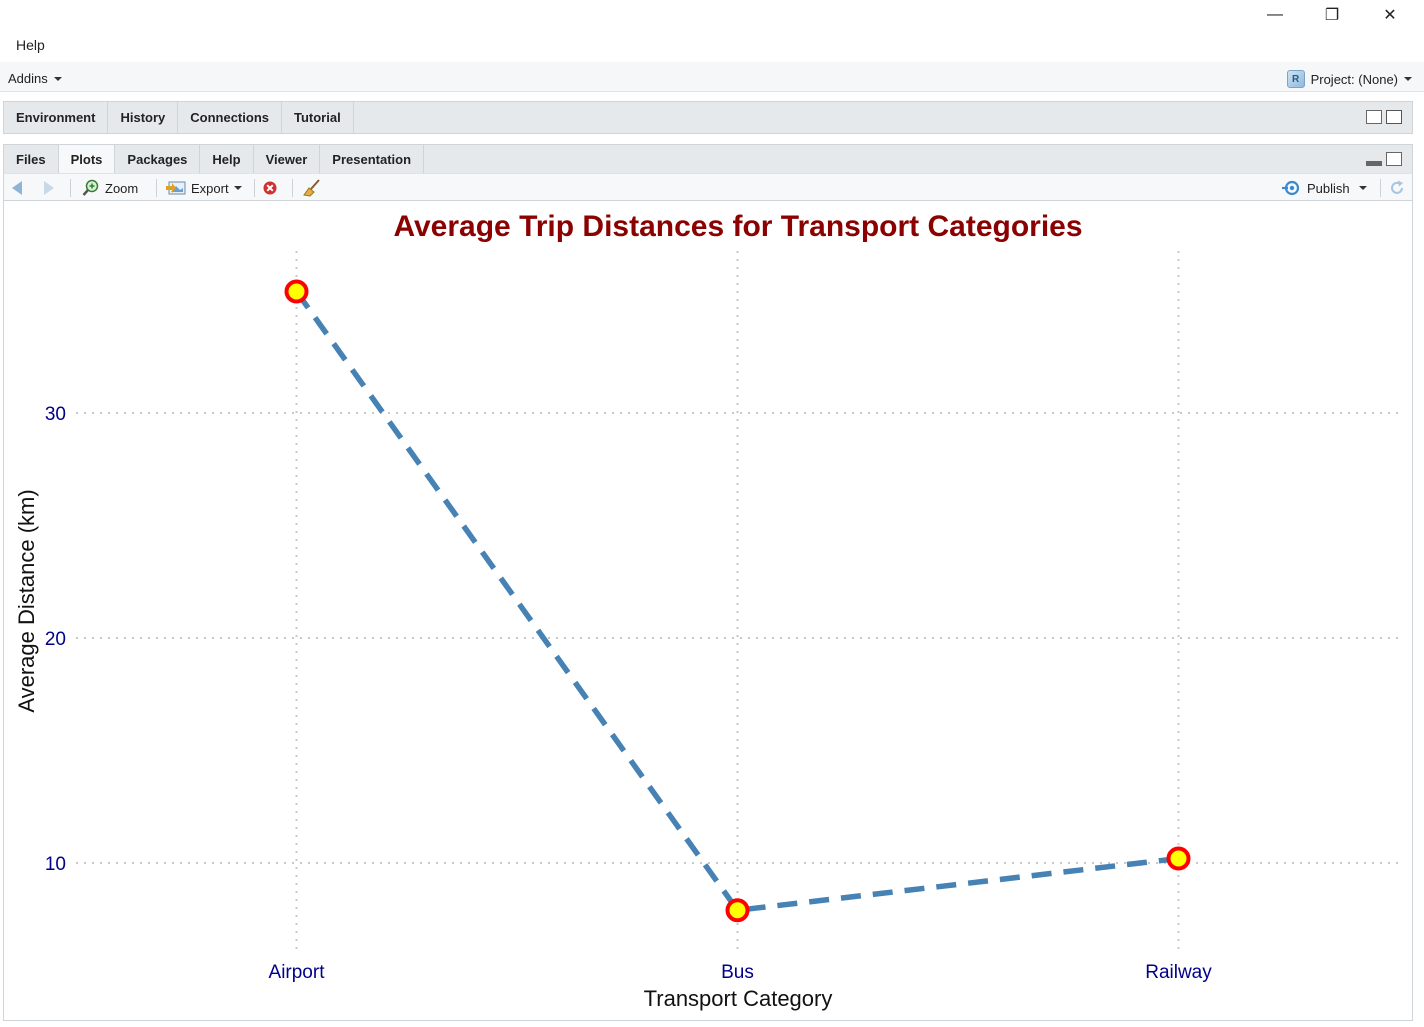 The height and width of the screenshot is (1027, 1424). Describe the element at coordinates (1295, 79) in the screenshot. I see `r-project-icon: R` at that location.